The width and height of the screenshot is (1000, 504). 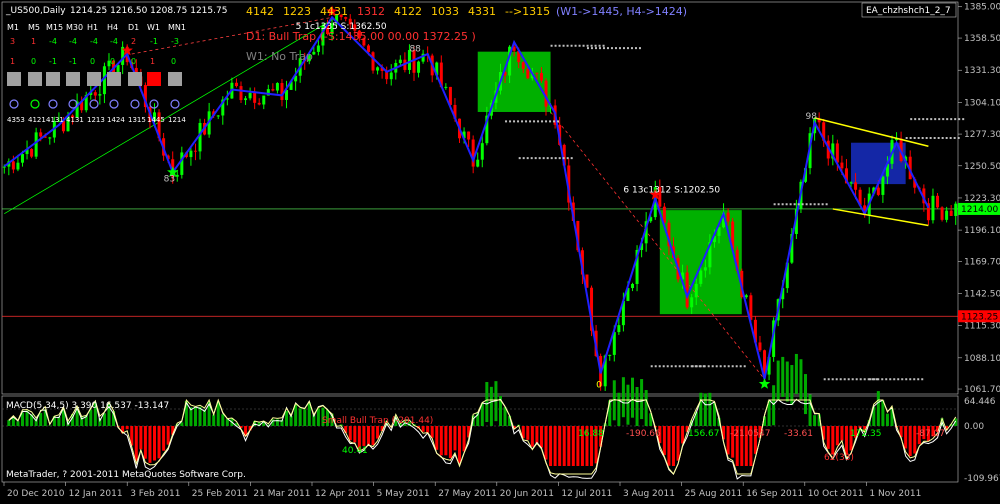 What do you see at coordinates (482, 11) in the screenshot?
I see `header-number: 4331` at bounding box center [482, 11].